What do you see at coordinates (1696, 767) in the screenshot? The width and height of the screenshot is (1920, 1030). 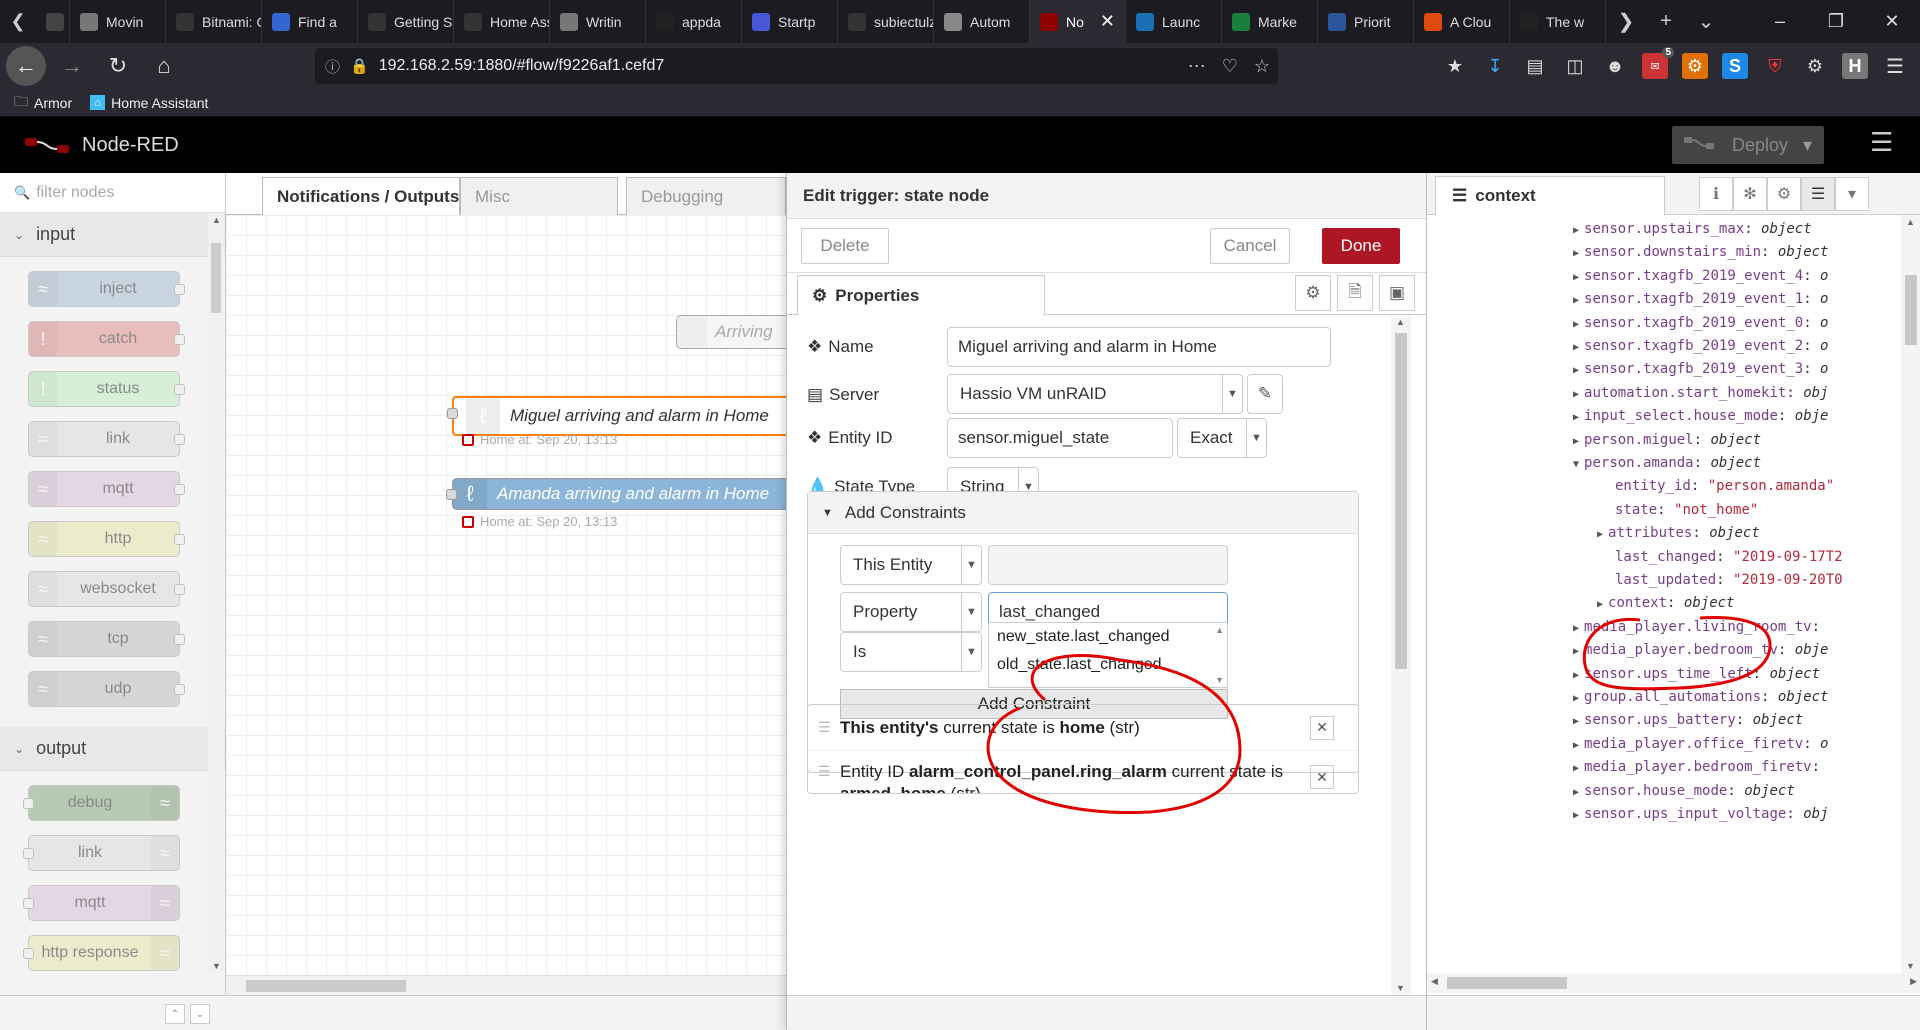 I see `context-entry: ▶ media_player.bedroom_firetv:` at bounding box center [1696, 767].